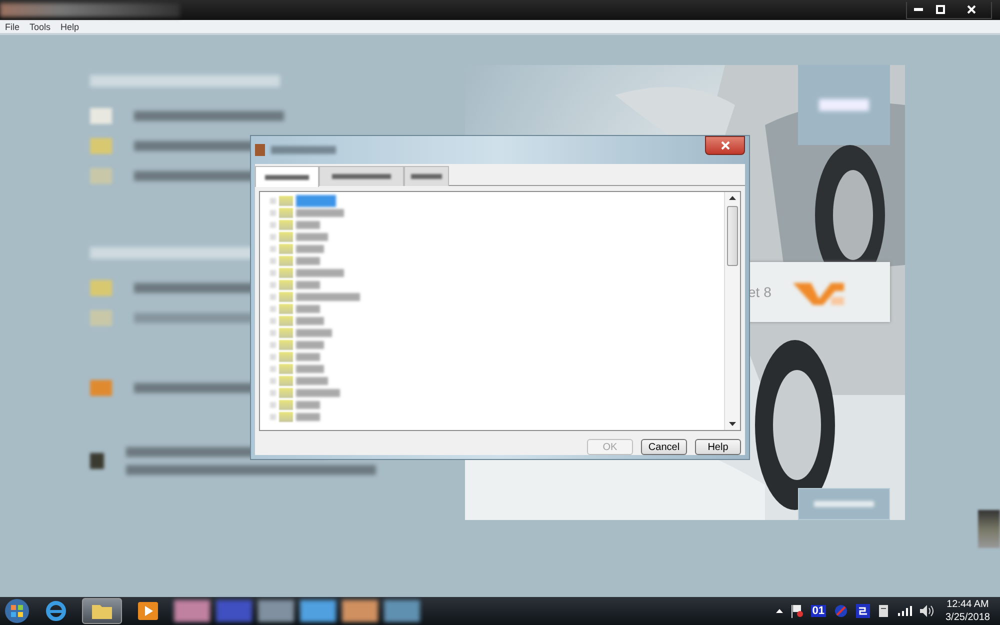 Image resolution: width=1000 pixels, height=625 pixels. Describe the element at coordinates (927, 611) in the screenshot. I see `speaker-icon` at that location.